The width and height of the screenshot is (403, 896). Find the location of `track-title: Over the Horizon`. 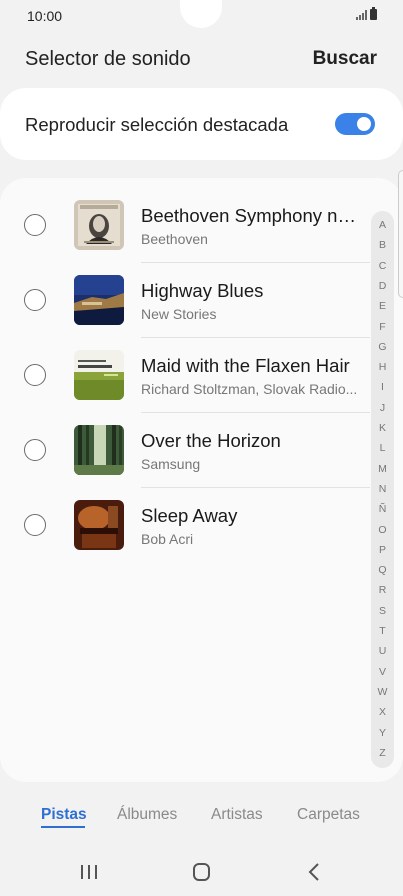

track-title: Over the Horizon is located at coordinates (211, 440).